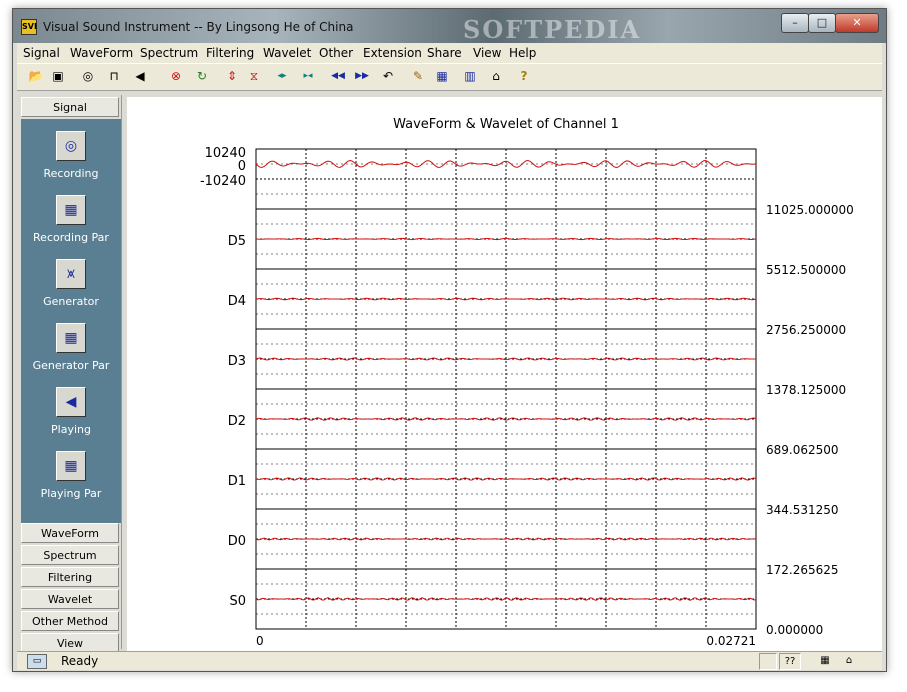  I want to click on menu-extension: Extension, so click(392, 53).